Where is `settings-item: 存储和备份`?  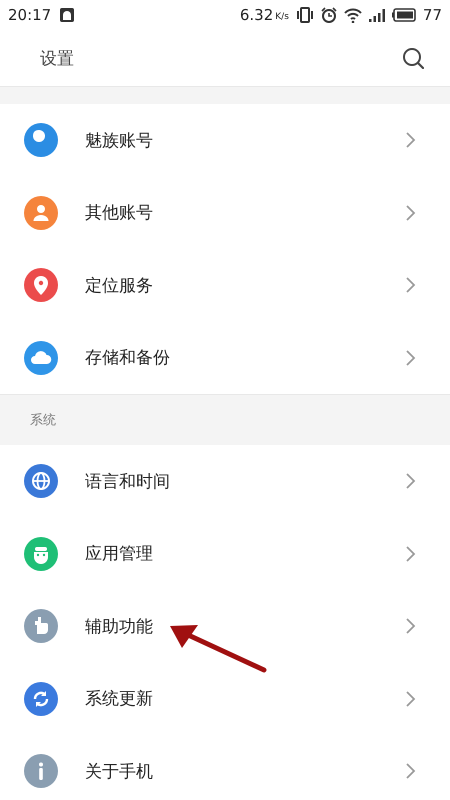
settings-item: 存储和备份 is located at coordinates (225, 358).